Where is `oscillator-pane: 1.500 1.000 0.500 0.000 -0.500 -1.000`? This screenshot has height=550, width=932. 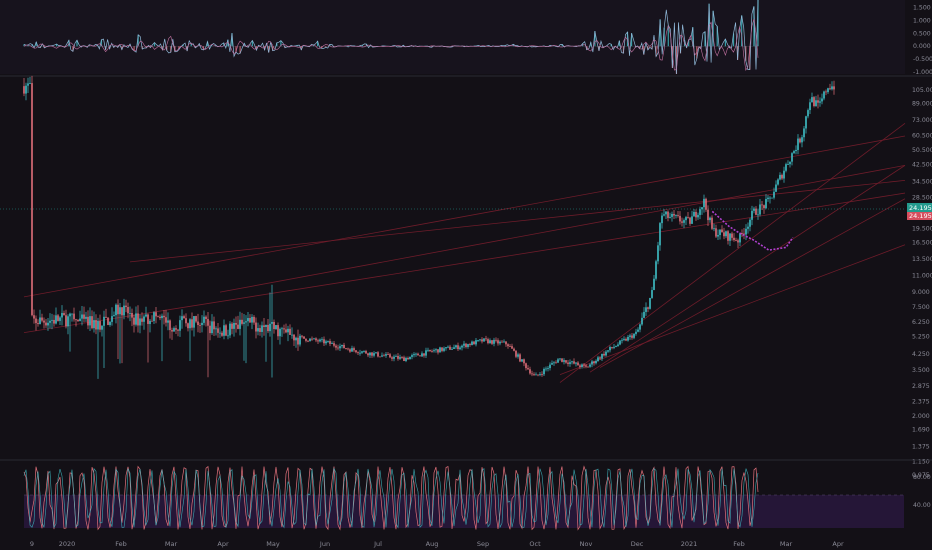
oscillator-pane: 1.500 1.000 0.500 0.000 -0.500 -1.000 is located at coordinates (466, 38).